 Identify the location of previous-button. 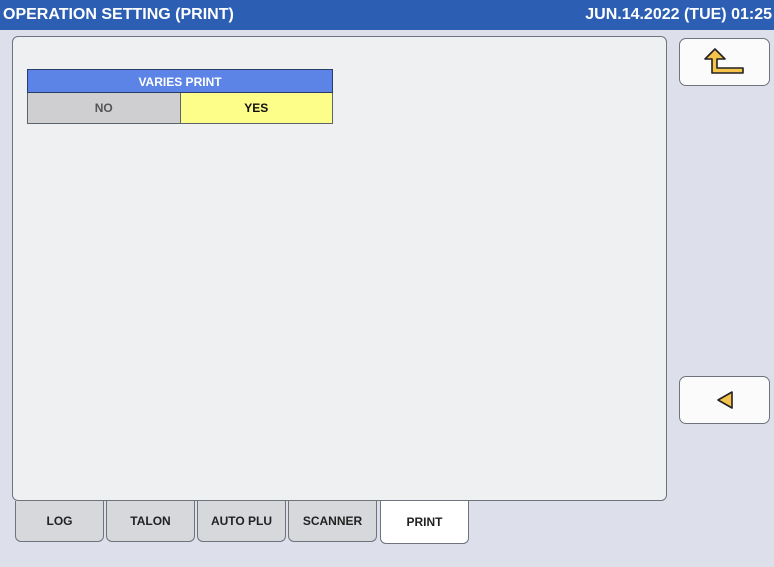
(724, 400).